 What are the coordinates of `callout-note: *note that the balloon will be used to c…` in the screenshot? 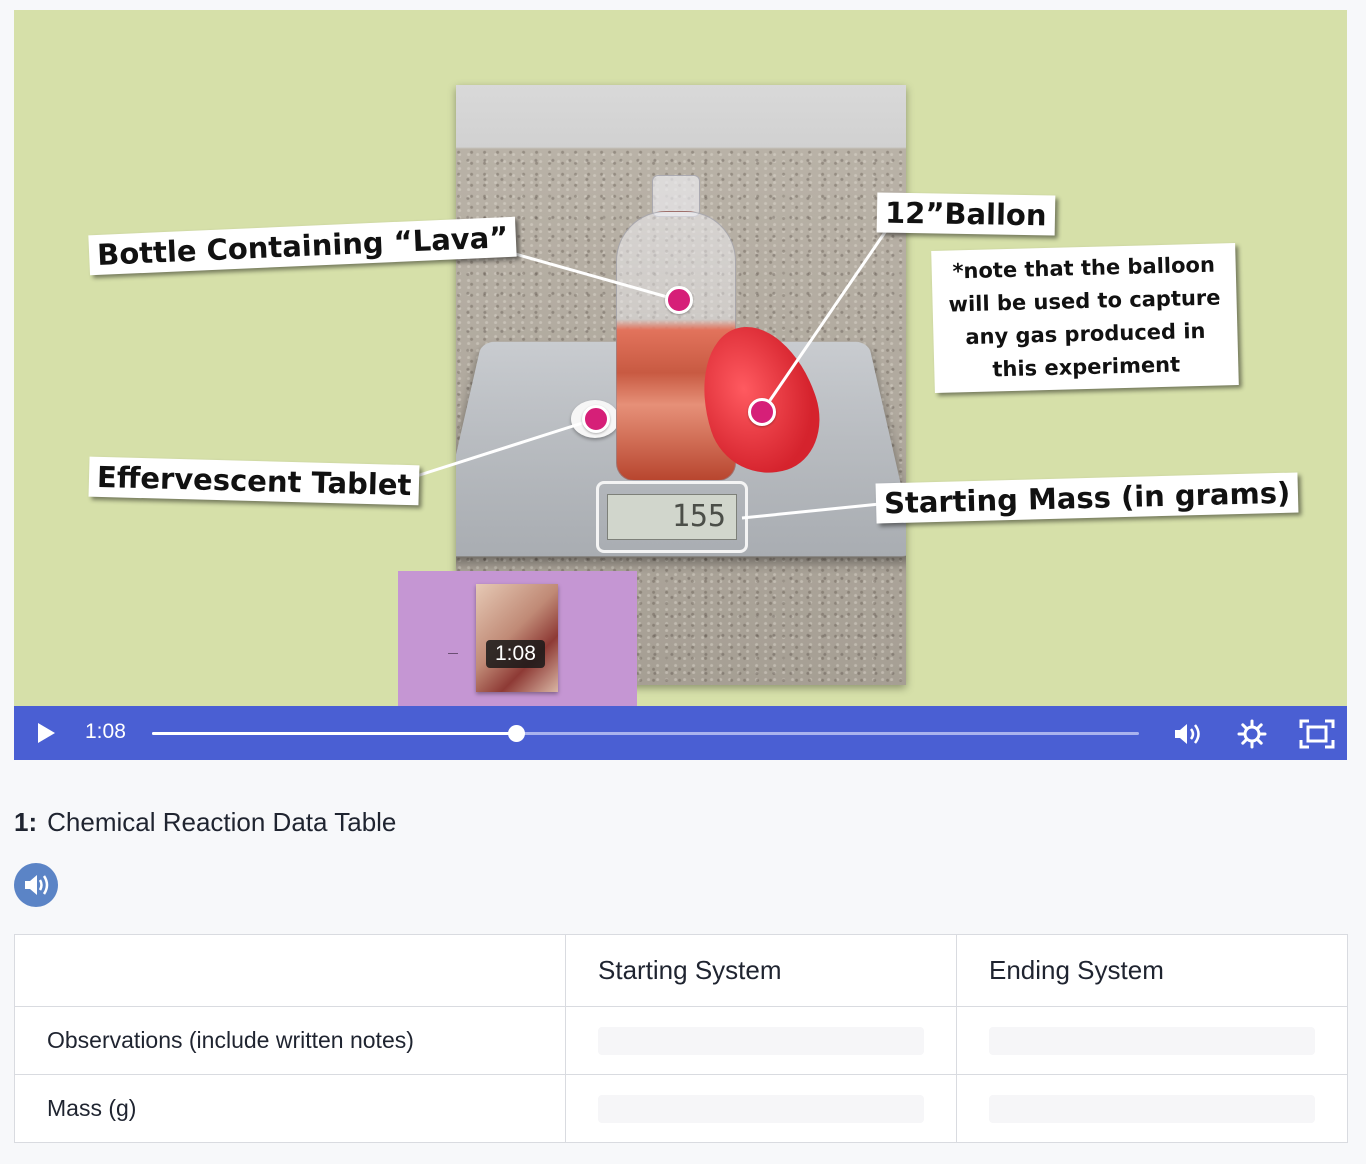 It's located at (1085, 318).